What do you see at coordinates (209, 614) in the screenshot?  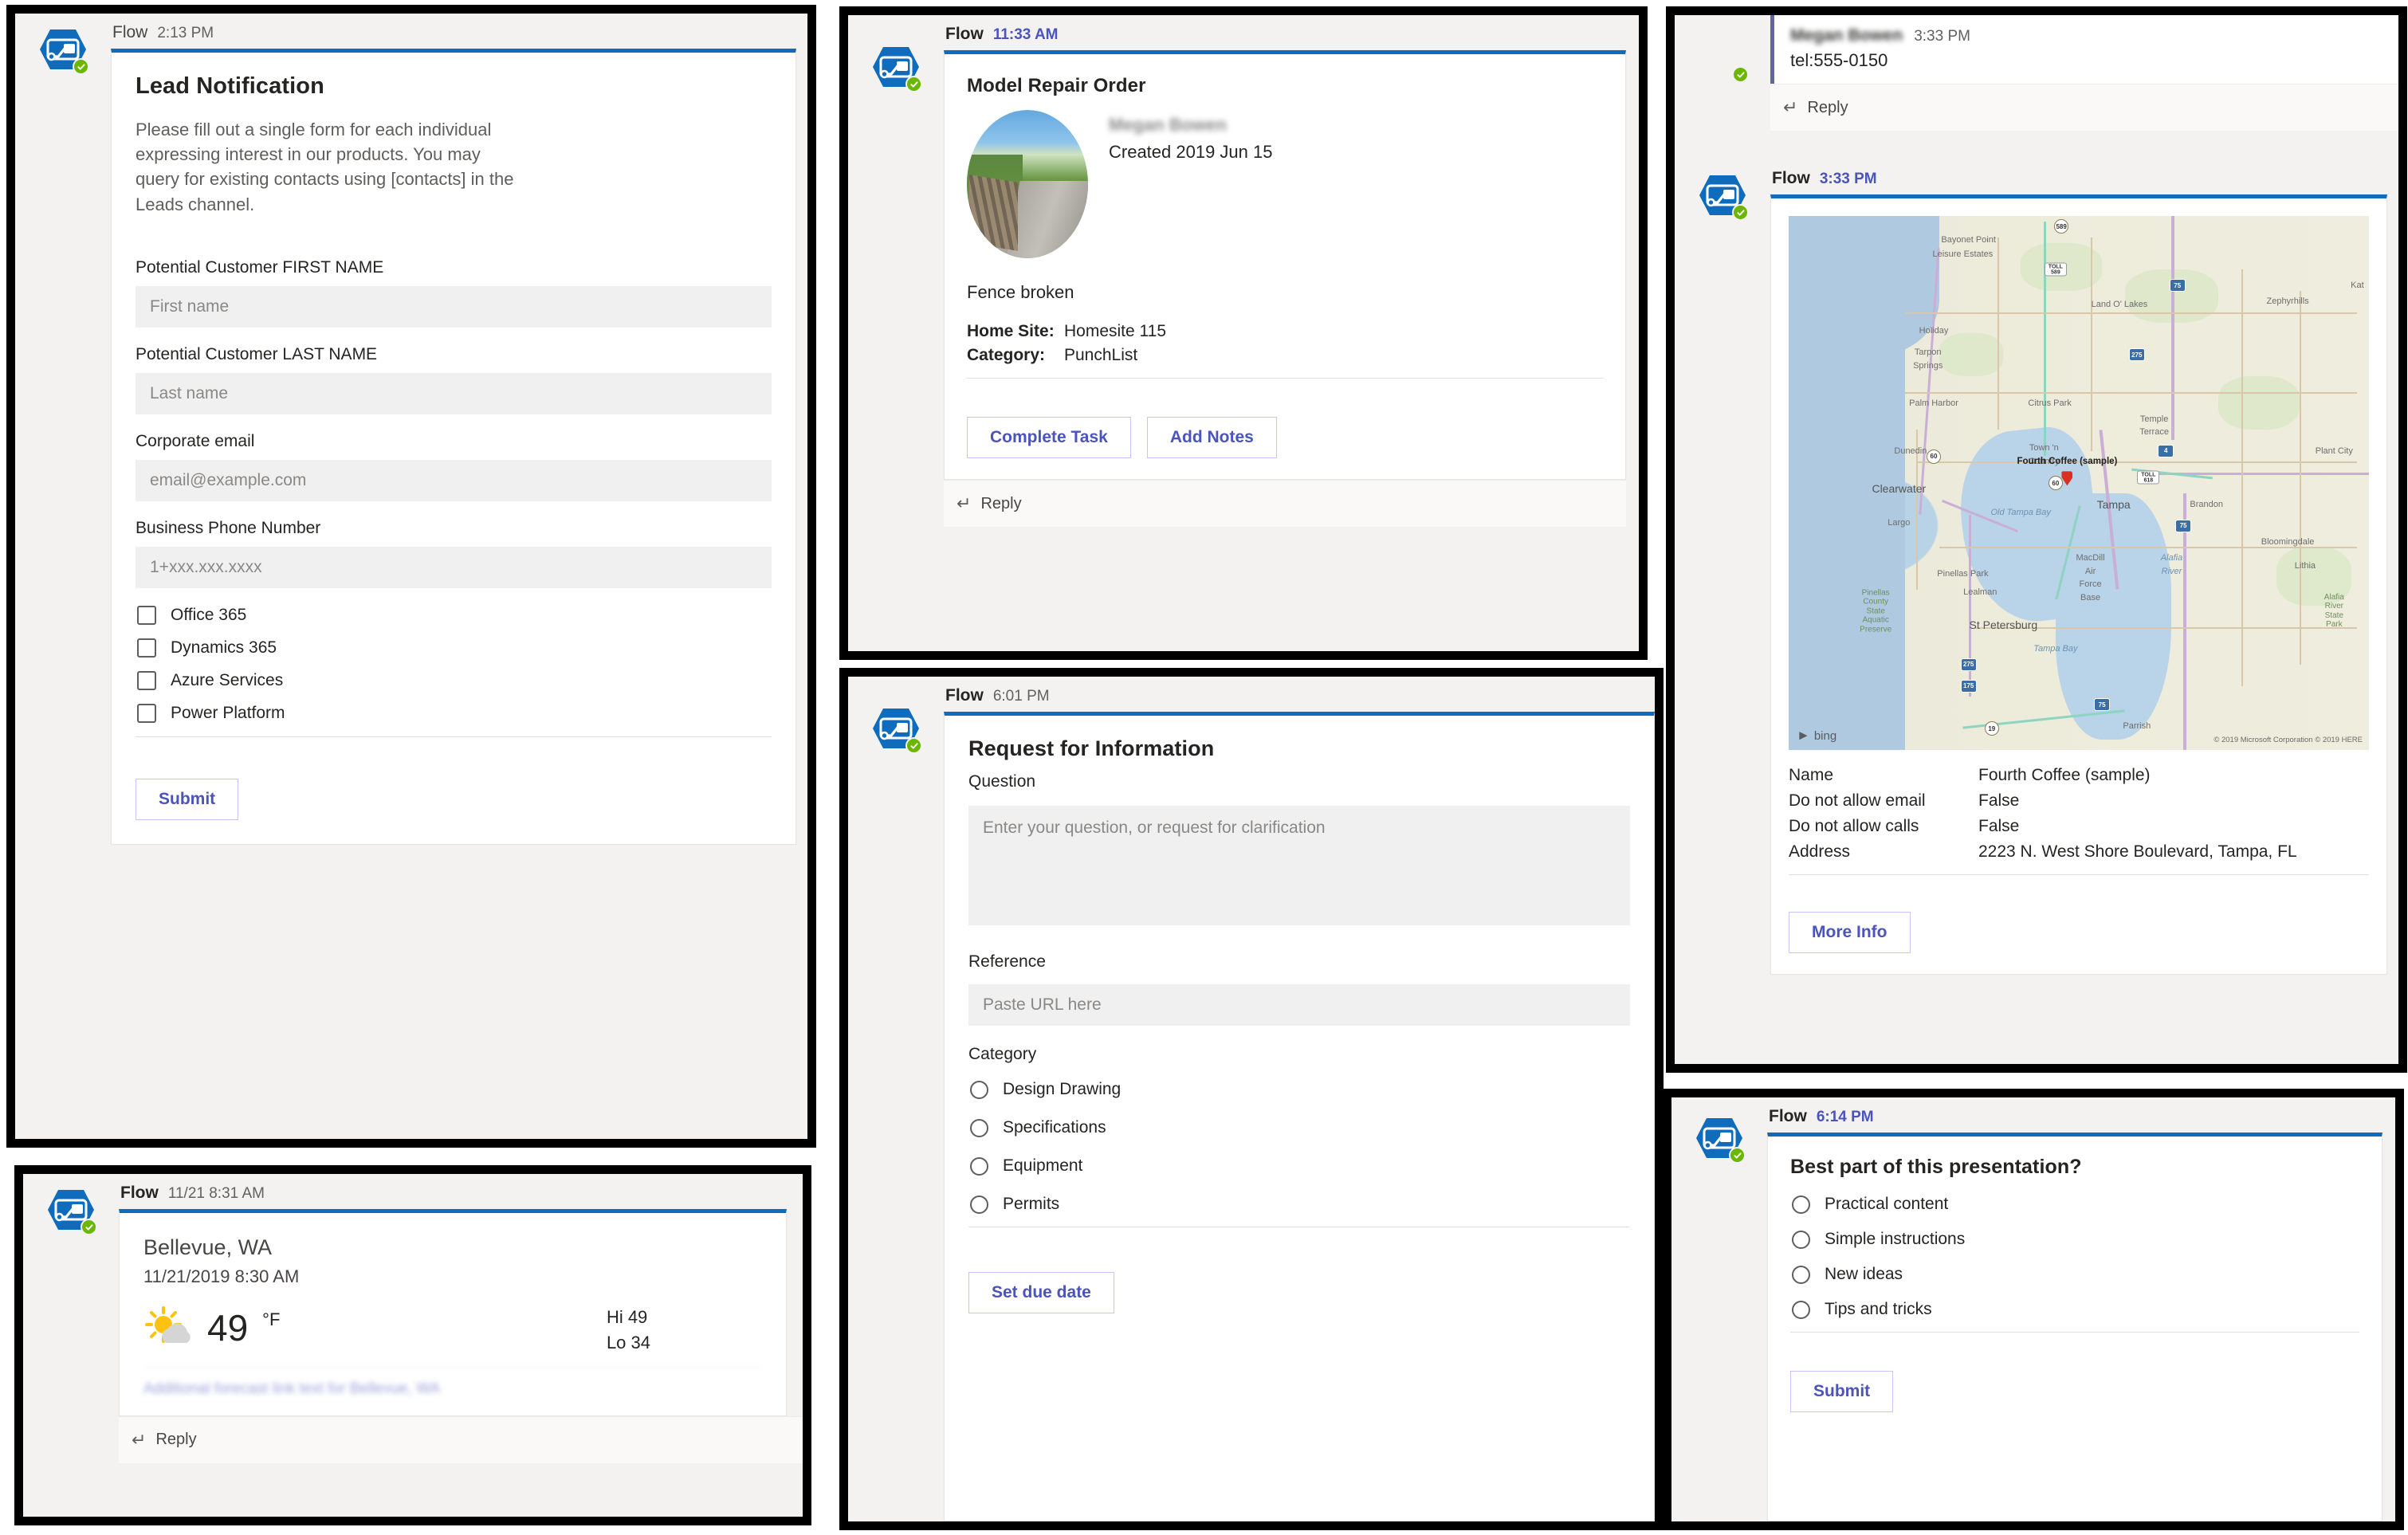 I see `checkbox-label: Office 365` at bounding box center [209, 614].